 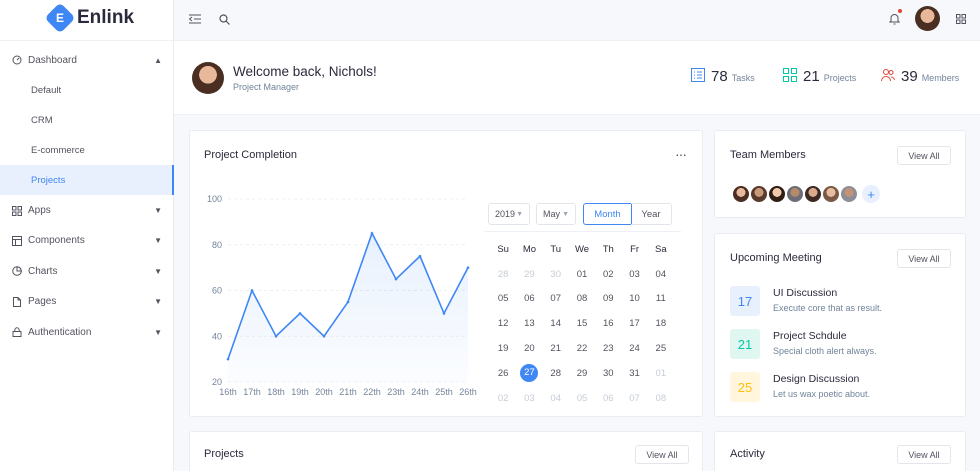 What do you see at coordinates (634, 348) in the screenshot?
I see `calendar-day: 24` at bounding box center [634, 348].